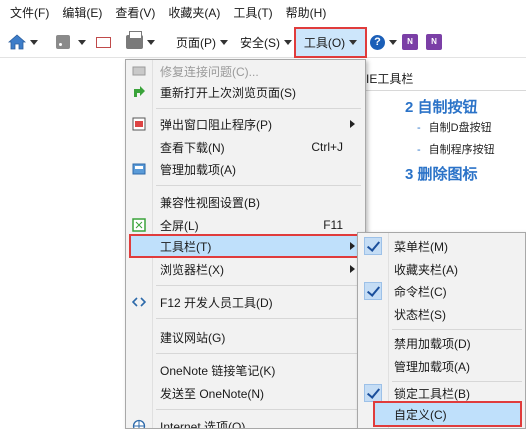 The image size is (526, 429). What do you see at coordinates (441, 314) in the screenshot?
I see `submenu-item-status-bar: 状态栏(S)` at bounding box center [441, 314].